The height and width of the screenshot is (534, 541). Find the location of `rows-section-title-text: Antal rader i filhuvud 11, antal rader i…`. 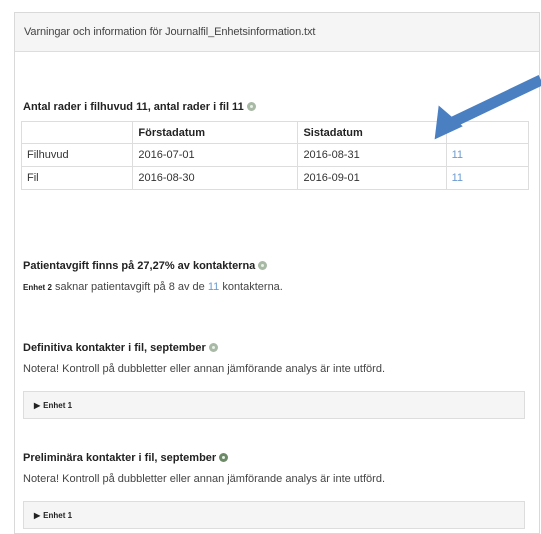

rows-section-title-text: Antal rader i filhuvud 11, antal rader i… is located at coordinates (133, 107).